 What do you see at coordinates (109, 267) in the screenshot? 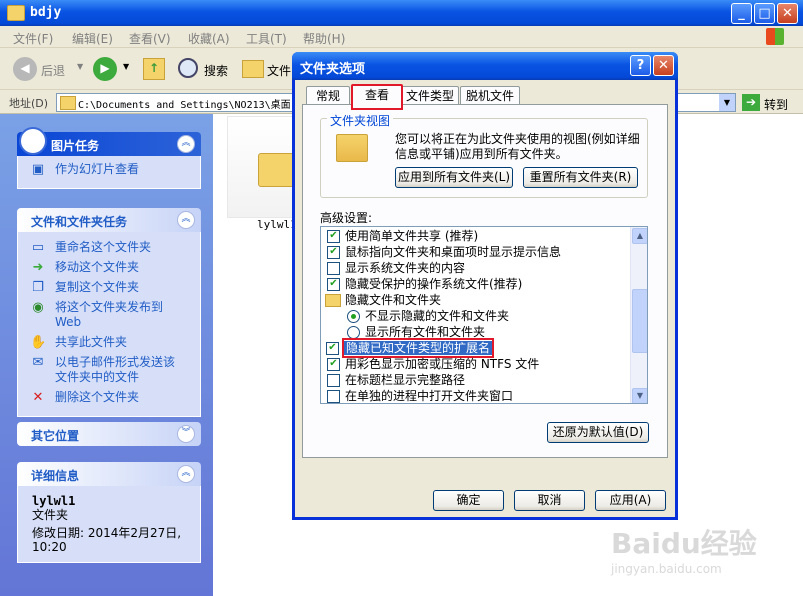
I see `task-move: ➜ 移动这个文件夹` at bounding box center [109, 267].